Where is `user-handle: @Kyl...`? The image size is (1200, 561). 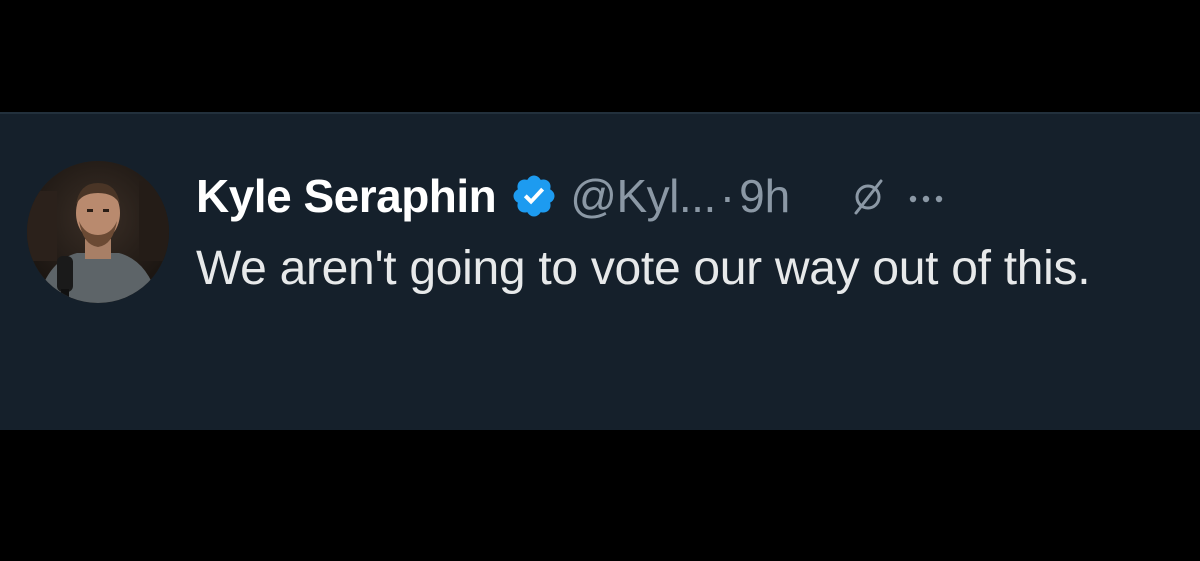 user-handle: @Kyl... is located at coordinates (643, 196).